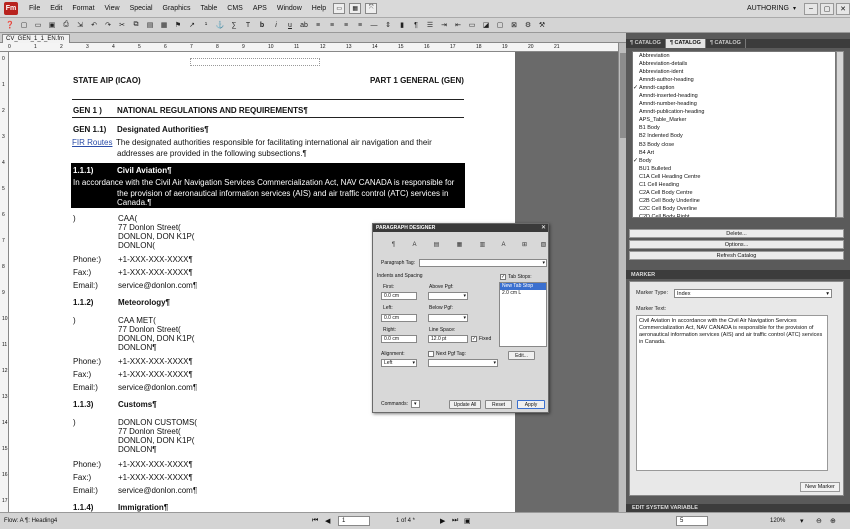 The width and height of the screenshot is (850, 529). I want to click on catalog-item: C2A Cell Body Centre, so click(734, 193).